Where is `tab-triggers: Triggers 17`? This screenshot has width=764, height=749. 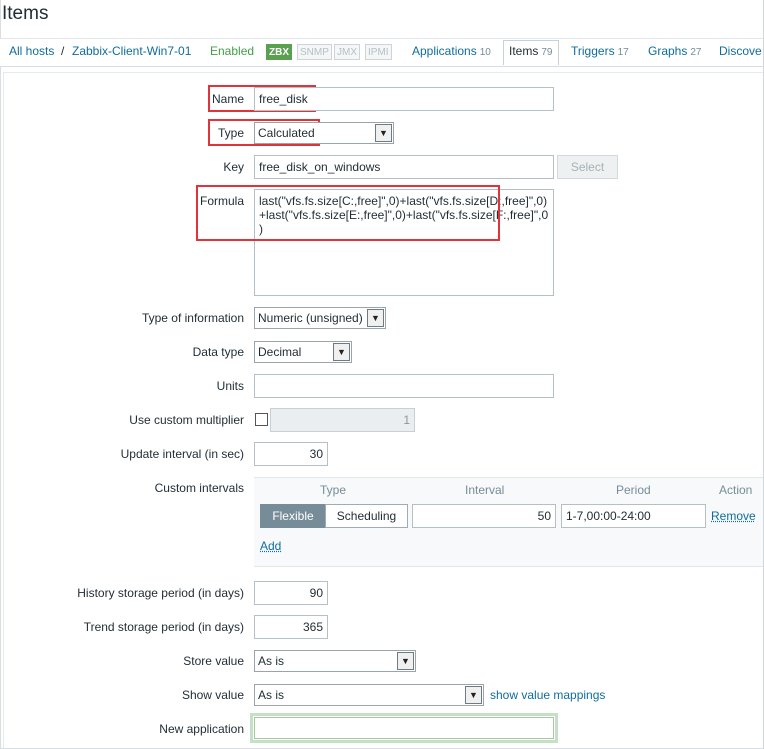
tab-triggers: Triggers 17 is located at coordinates (600, 51).